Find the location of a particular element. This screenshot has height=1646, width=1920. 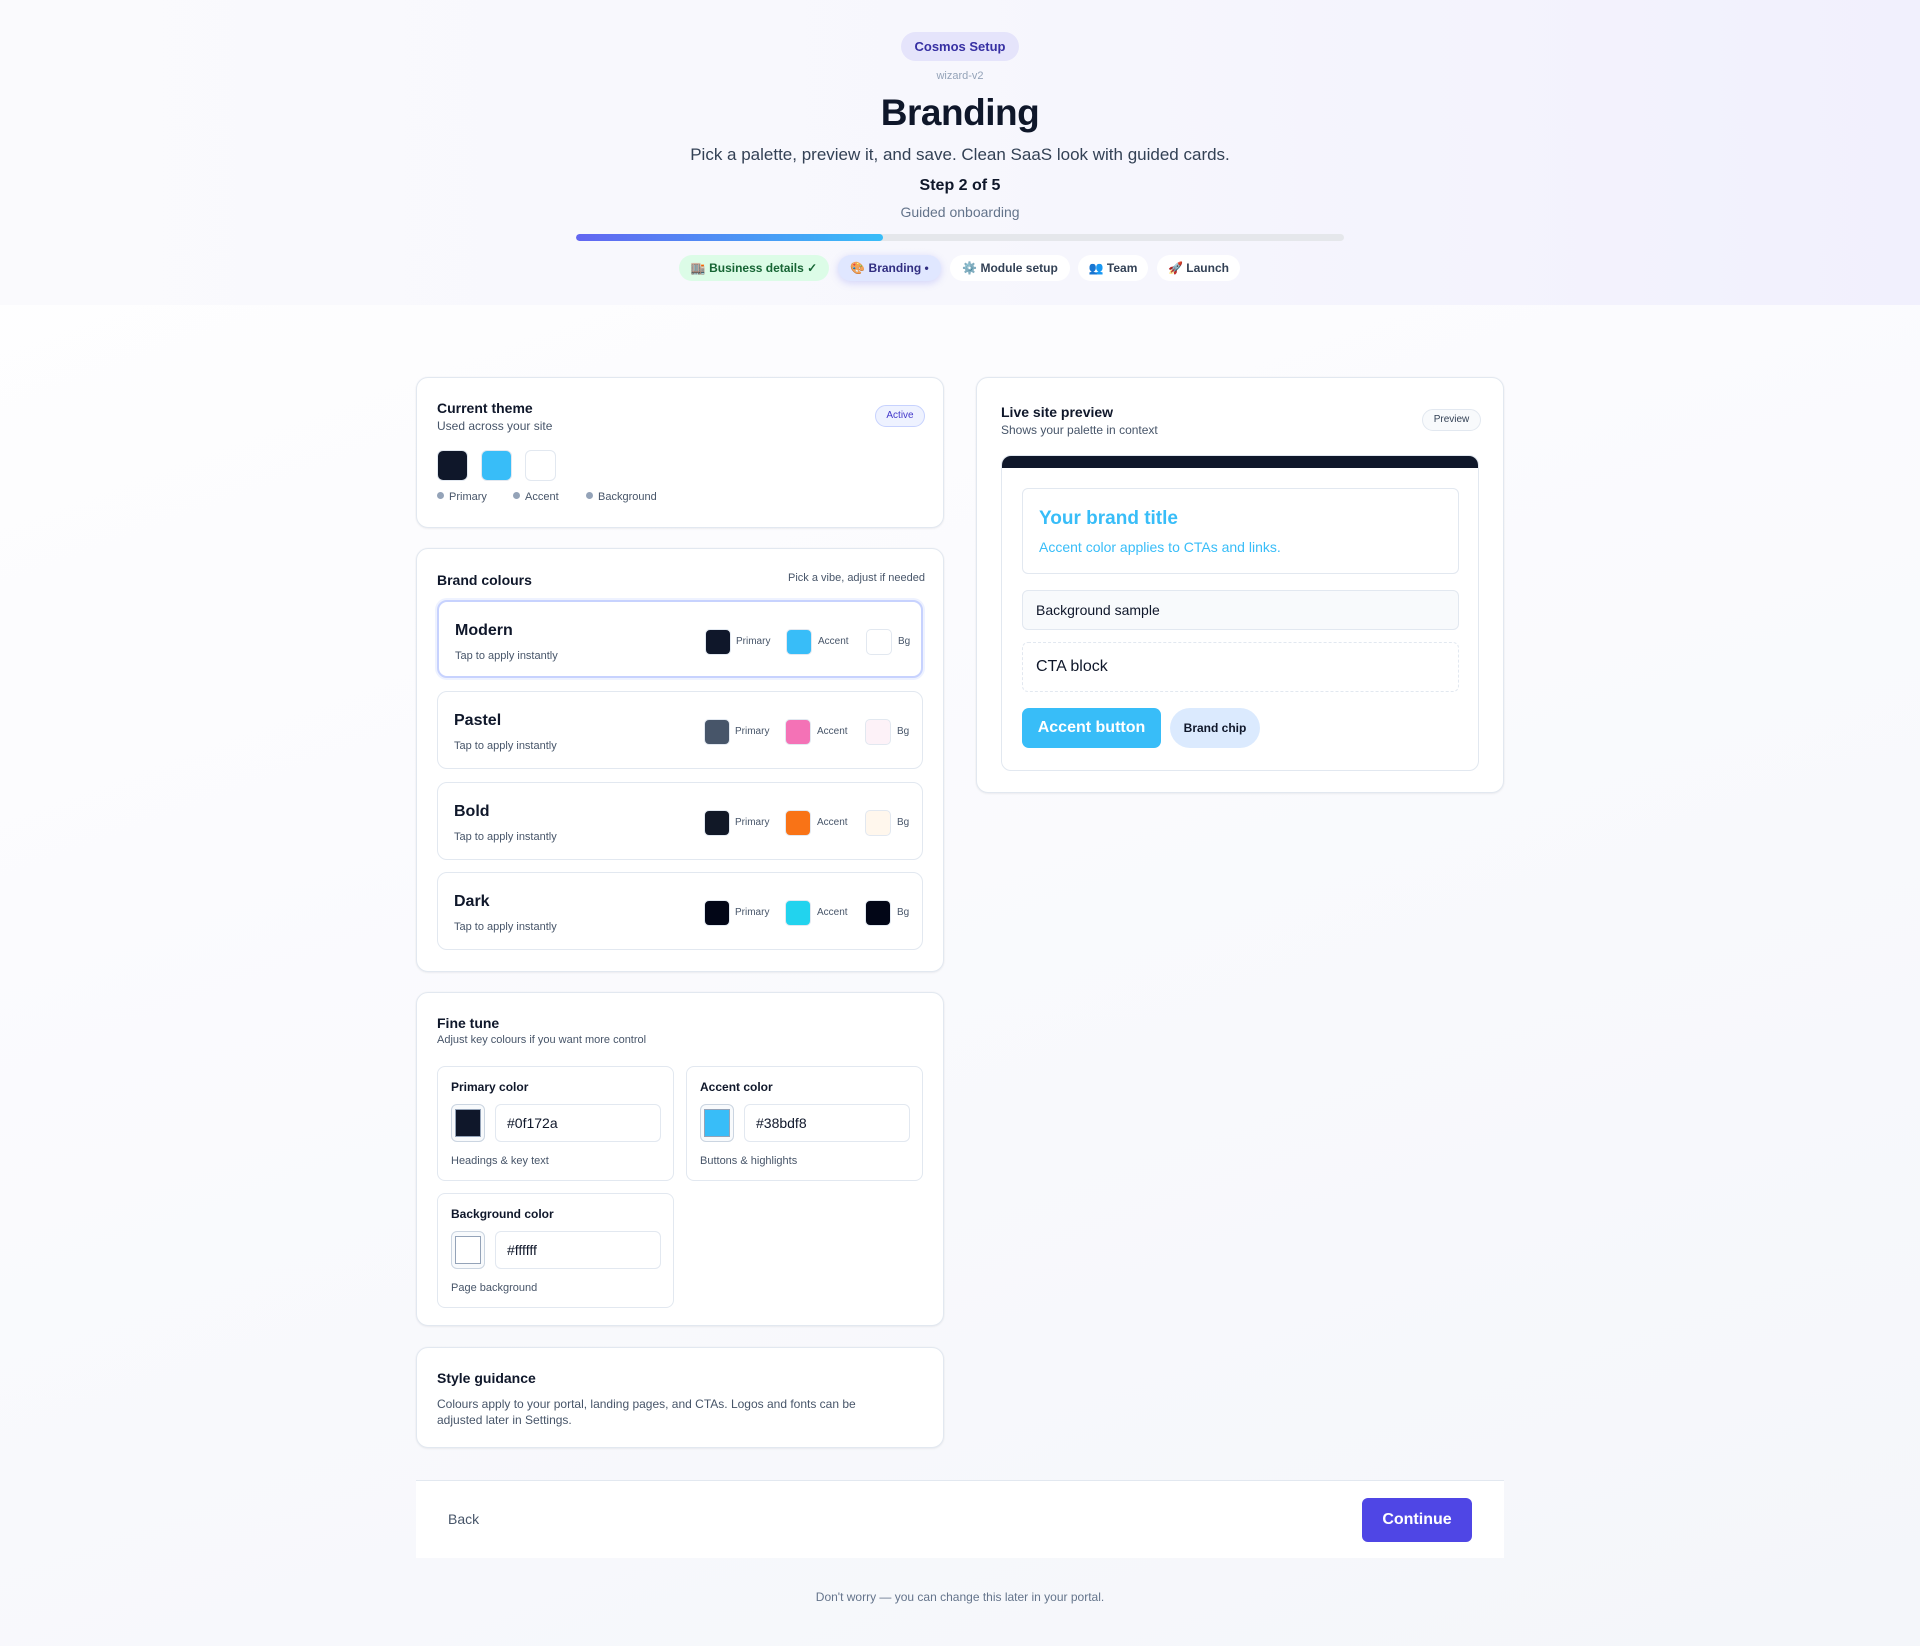

background-color-field: Background color #ffffff Page background is located at coordinates (555, 1250).